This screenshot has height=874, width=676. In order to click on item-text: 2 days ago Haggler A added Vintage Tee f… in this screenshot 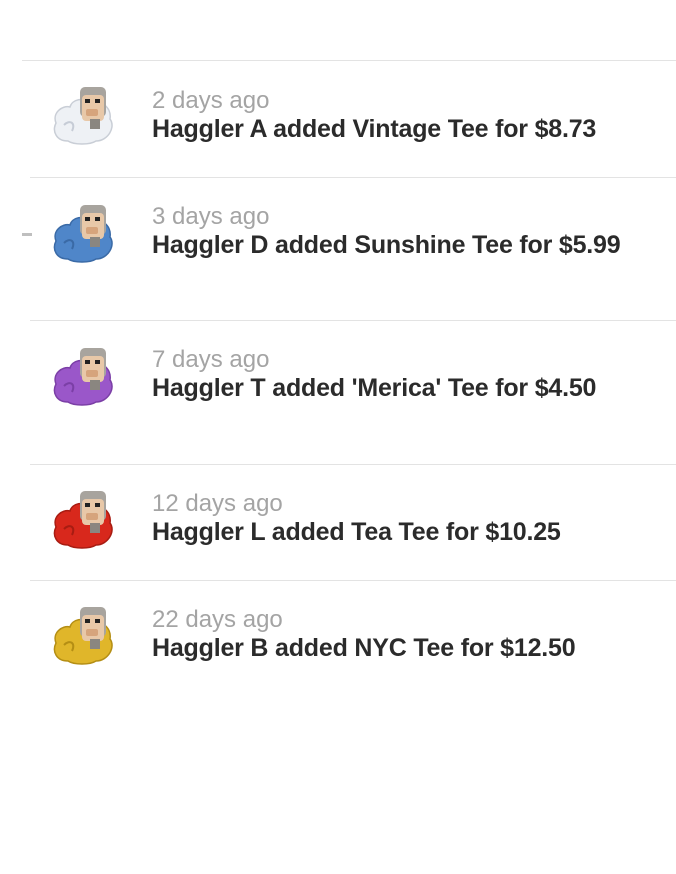, I will do `click(404, 115)`.